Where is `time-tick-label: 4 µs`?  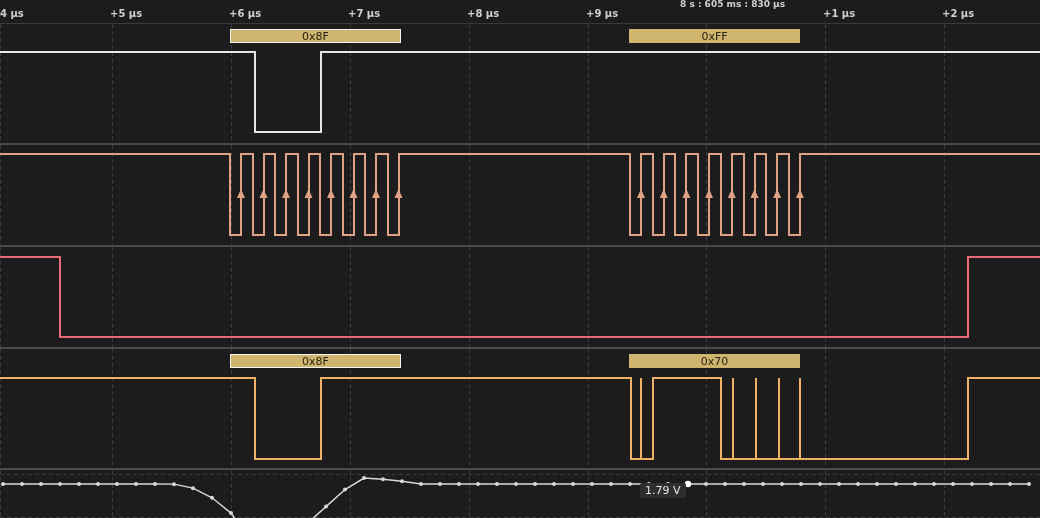 time-tick-label: 4 µs is located at coordinates (12, 13).